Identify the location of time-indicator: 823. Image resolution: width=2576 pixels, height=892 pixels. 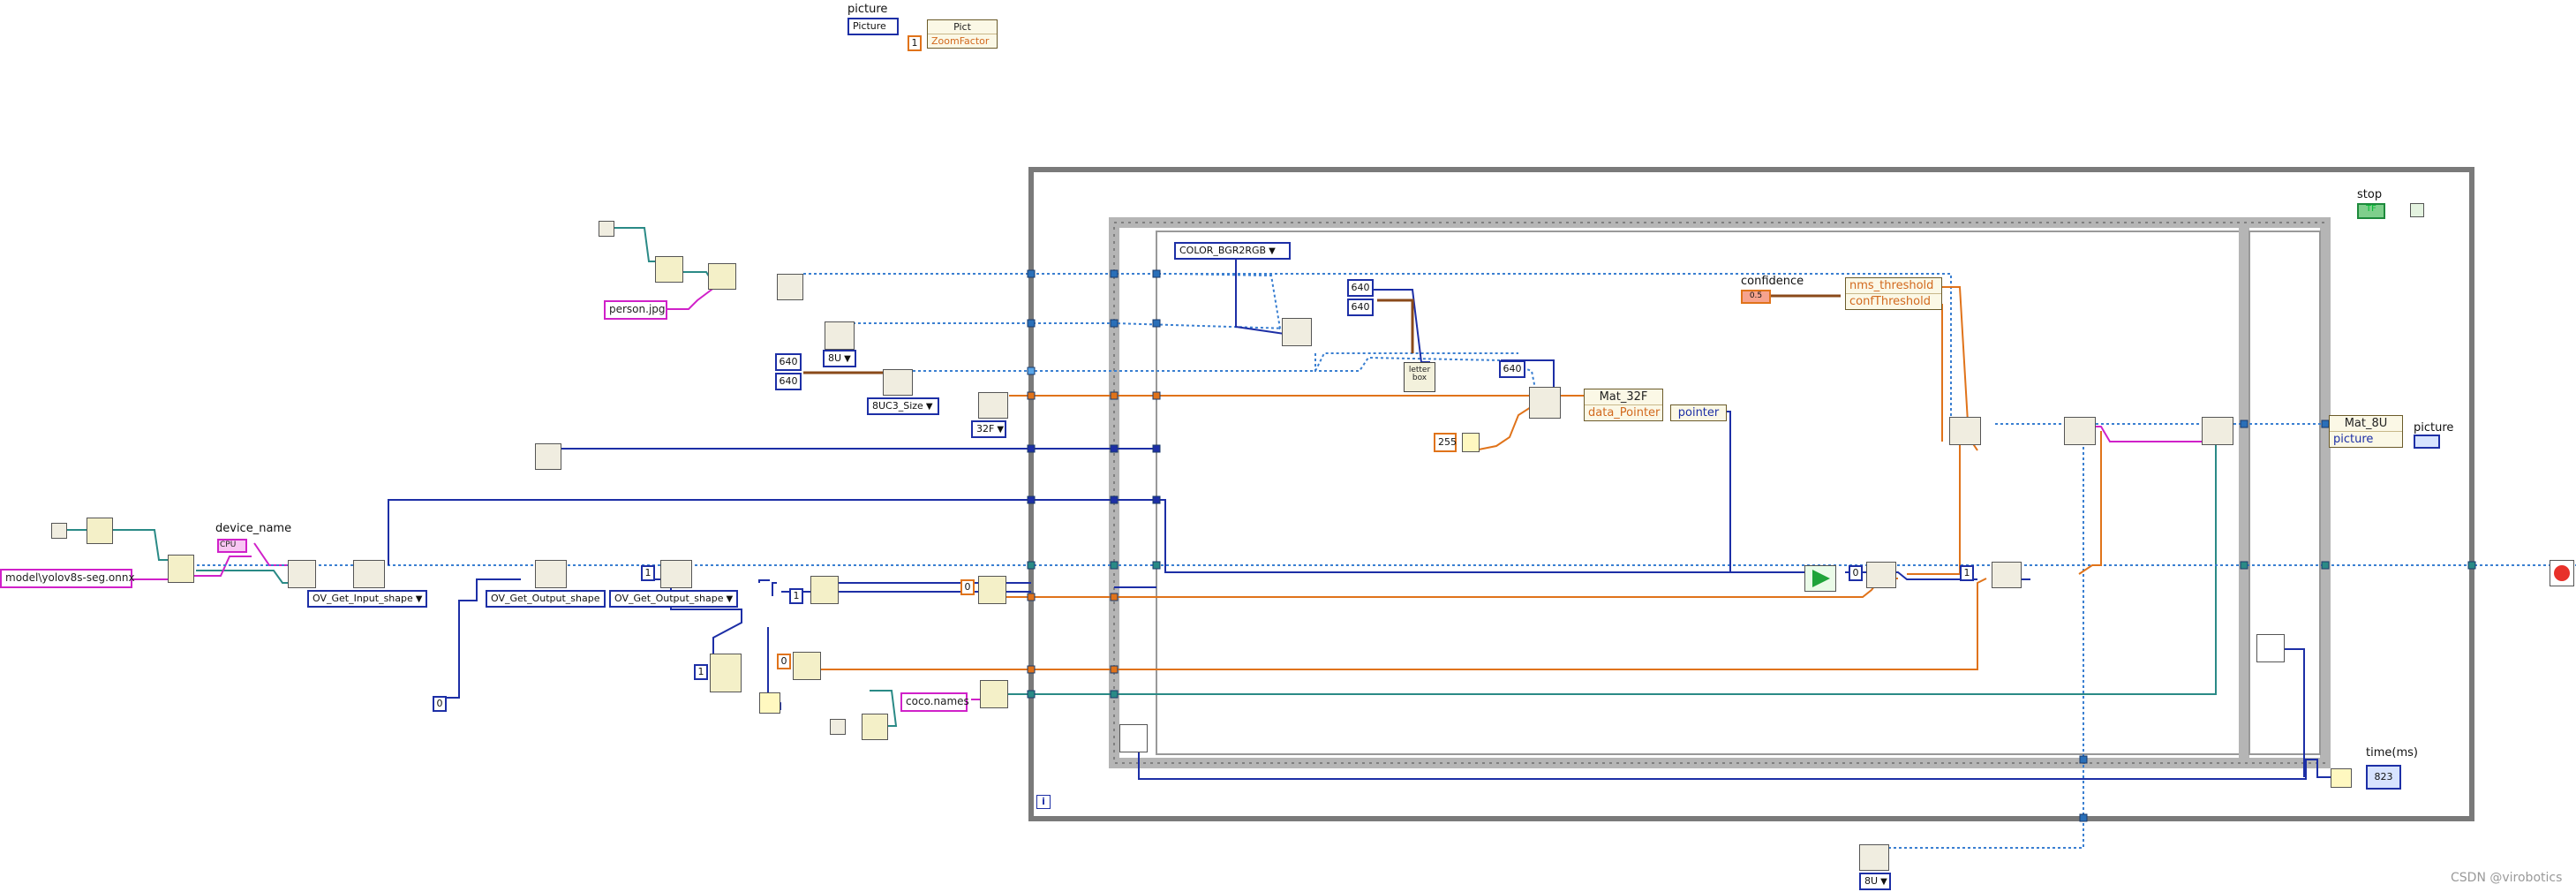
(2384, 777).